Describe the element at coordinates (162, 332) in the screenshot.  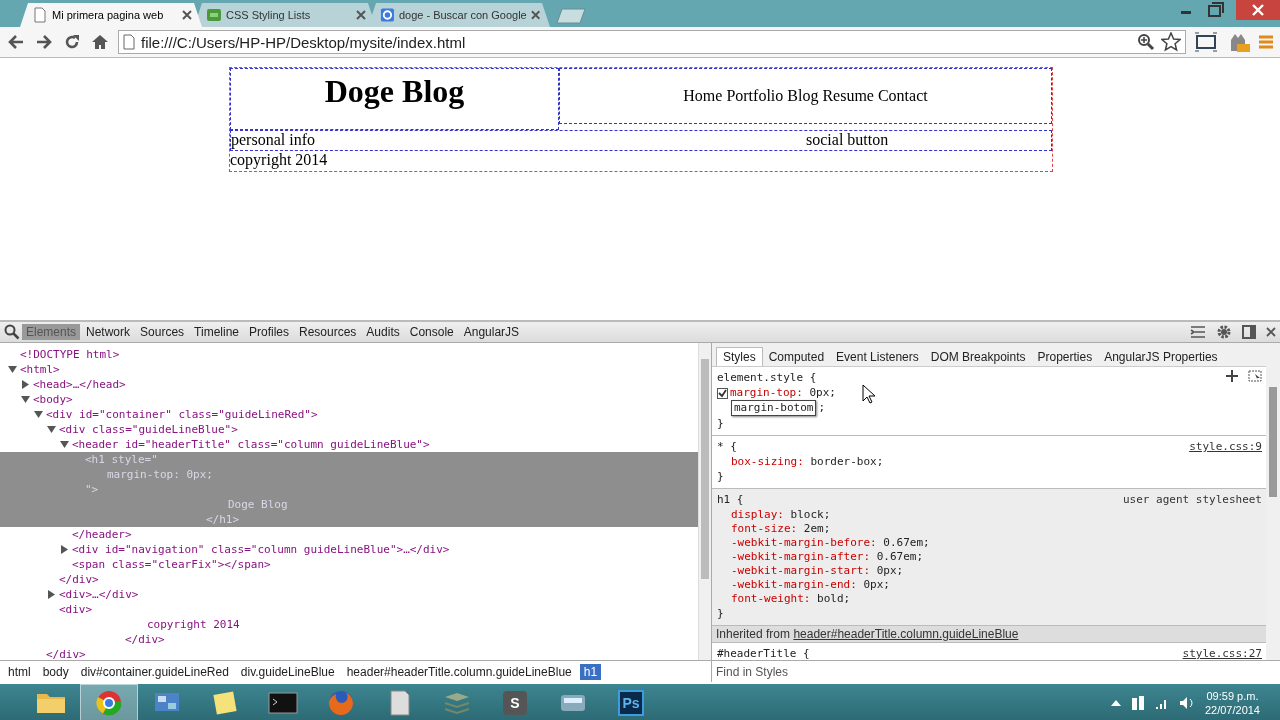
I see `panel-tab: Sources` at that location.